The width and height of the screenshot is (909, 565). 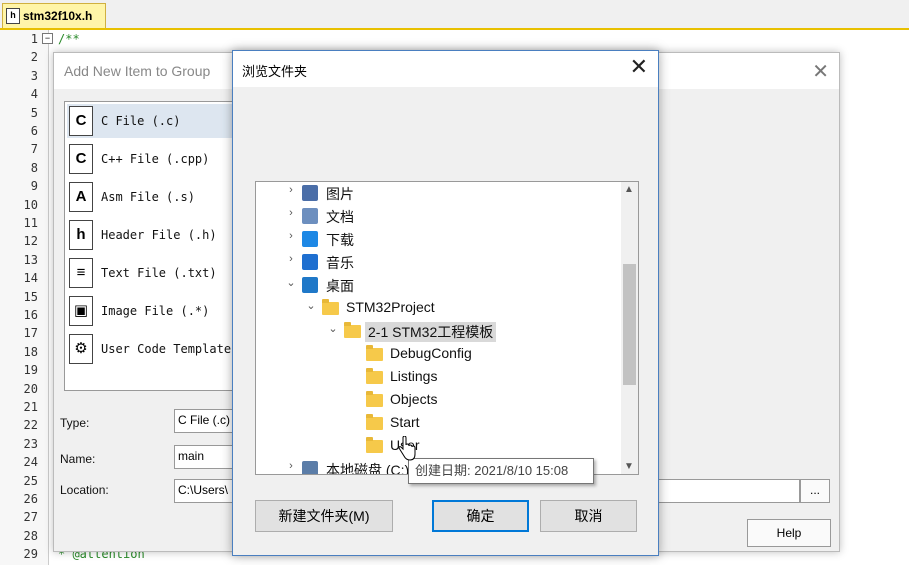 What do you see at coordinates (820, 71) in the screenshot?
I see `add-dialog-close-icon: ✕` at bounding box center [820, 71].